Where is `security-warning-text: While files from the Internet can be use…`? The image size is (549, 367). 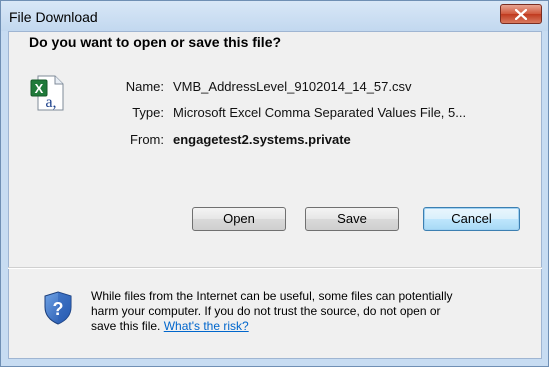
security-warning-text: While files from the Internet can be use… is located at coordinates (311, 311).